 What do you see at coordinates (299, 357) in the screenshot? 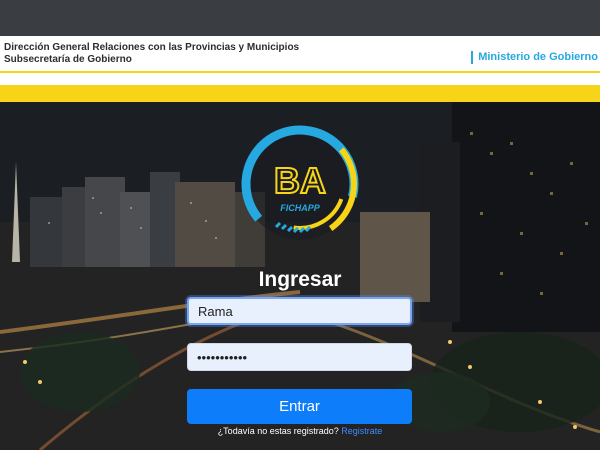
I see `password-input` at bounding box center [299, 357].